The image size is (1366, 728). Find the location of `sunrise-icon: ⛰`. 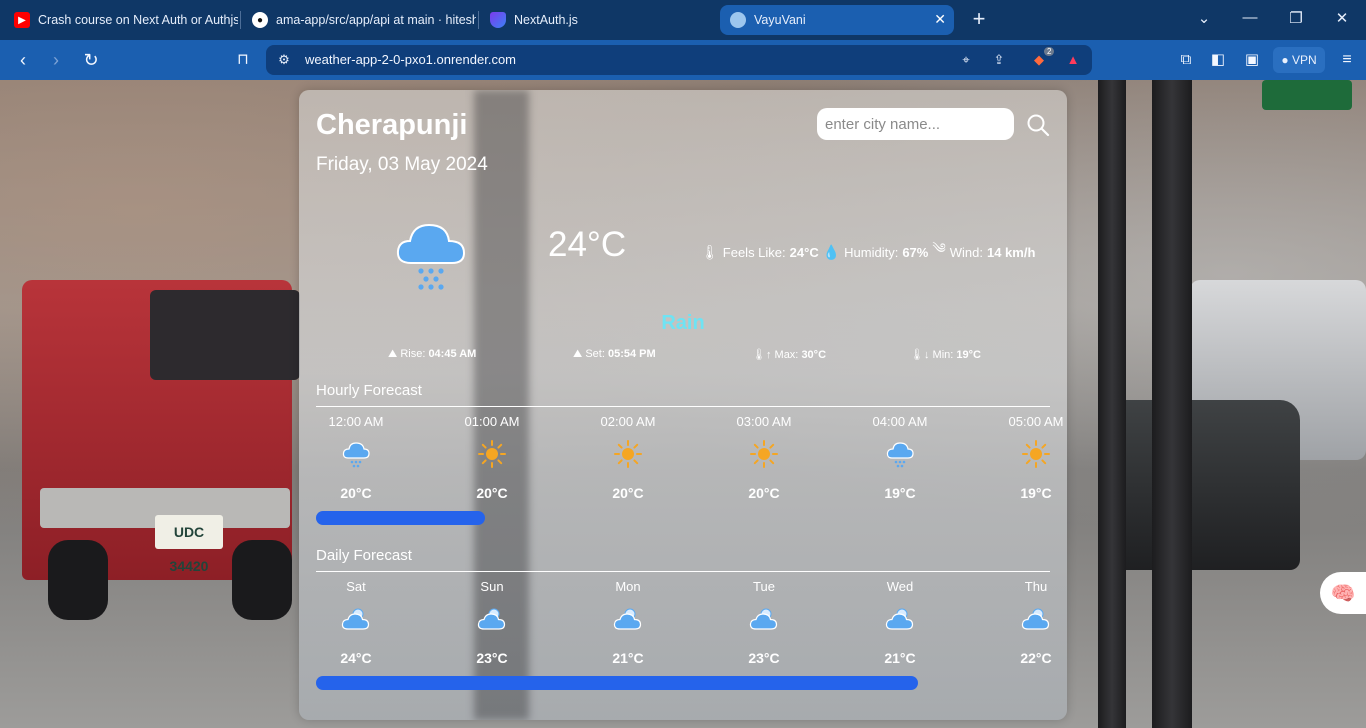

sunrise-icon: ⛰ is located at coordinates (393, 354).